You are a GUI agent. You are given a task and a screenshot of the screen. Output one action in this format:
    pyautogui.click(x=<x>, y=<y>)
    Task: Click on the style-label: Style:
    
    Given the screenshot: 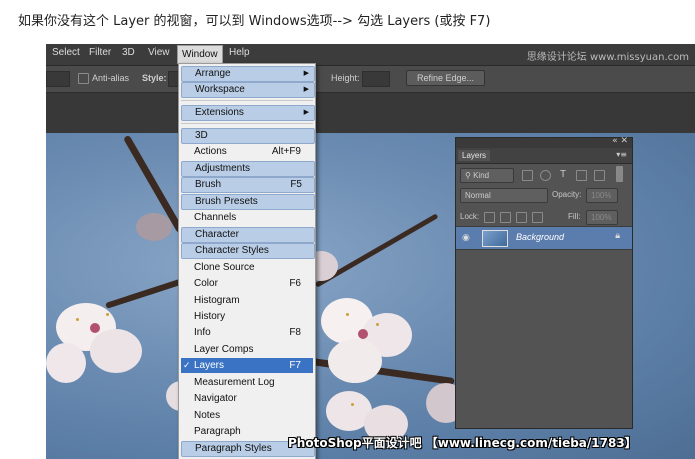 What is the action you would take?
    pyautogui.click(x=154, y=78)
    